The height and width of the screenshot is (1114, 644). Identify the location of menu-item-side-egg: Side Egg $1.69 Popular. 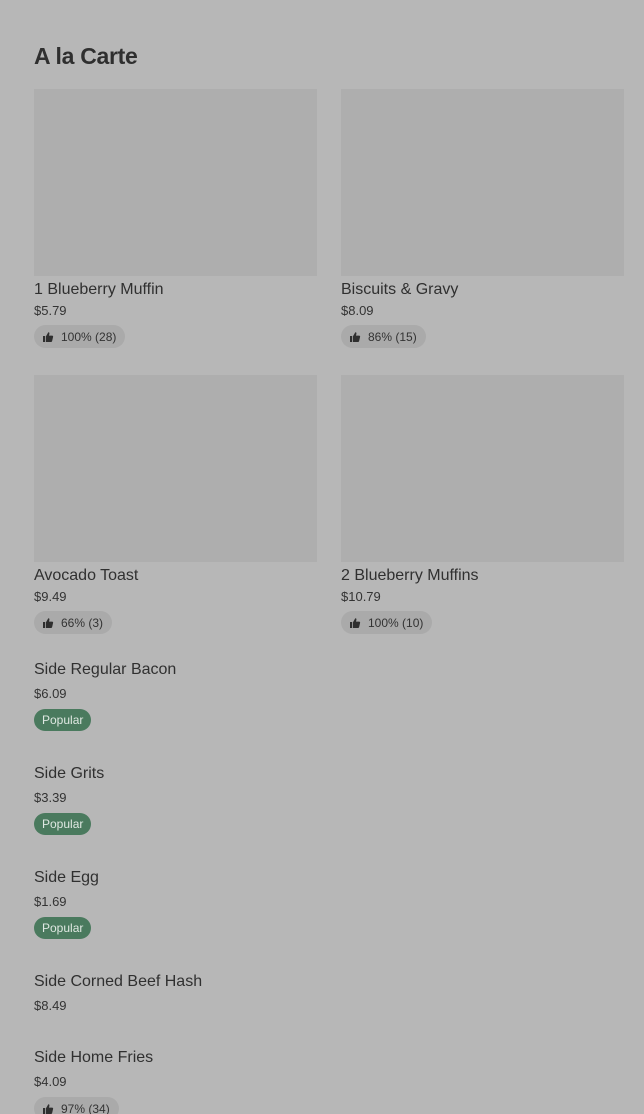
(324, 904).